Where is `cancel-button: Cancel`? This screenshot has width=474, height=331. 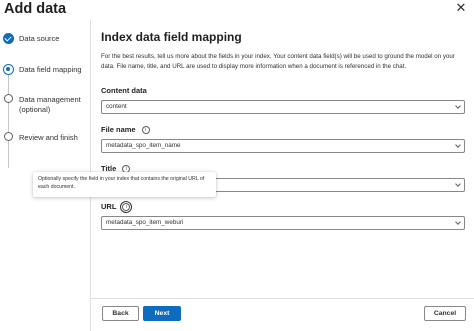 cancel-button: Cancel is located at coordinates (445, 313).